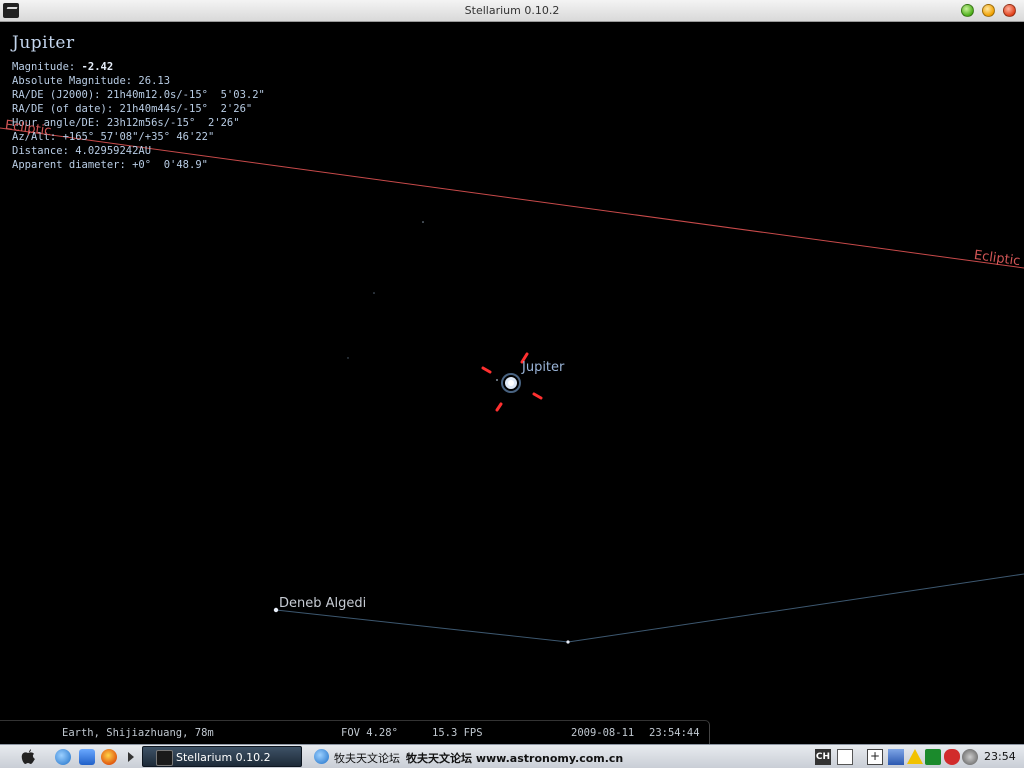 This screenshot has height=768, width=1024. What do you see at coordinates (896, 757) in the screenshot?
I see `network-icon` at bounding box center [896, 757].